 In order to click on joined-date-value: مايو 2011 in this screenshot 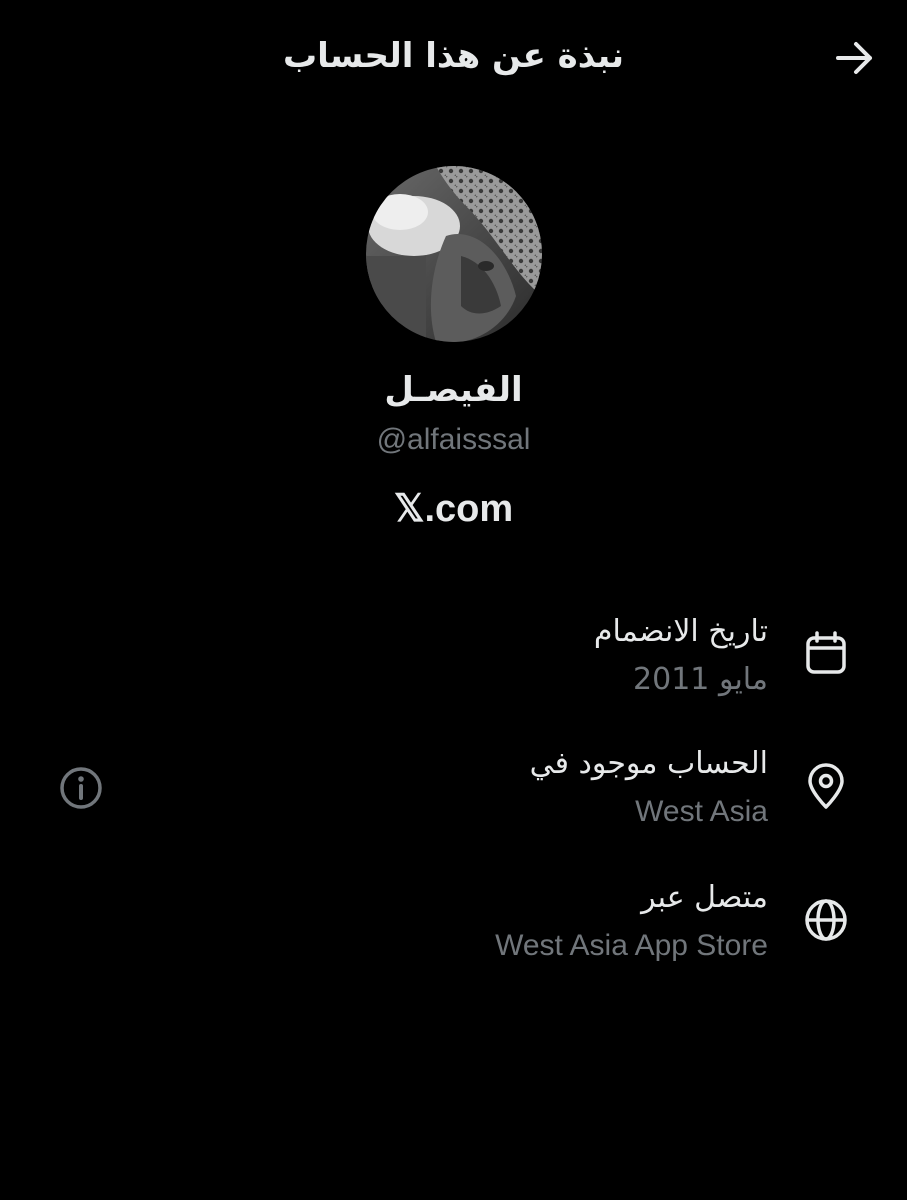, I will do `click(700, 679)`.